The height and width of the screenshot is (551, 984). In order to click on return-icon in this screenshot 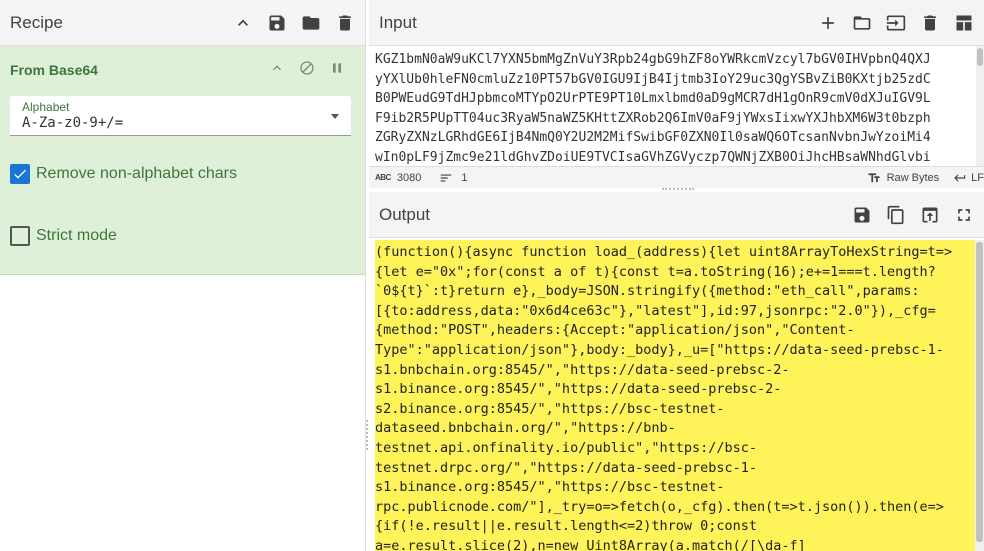, I will do `click(960, 177)`.